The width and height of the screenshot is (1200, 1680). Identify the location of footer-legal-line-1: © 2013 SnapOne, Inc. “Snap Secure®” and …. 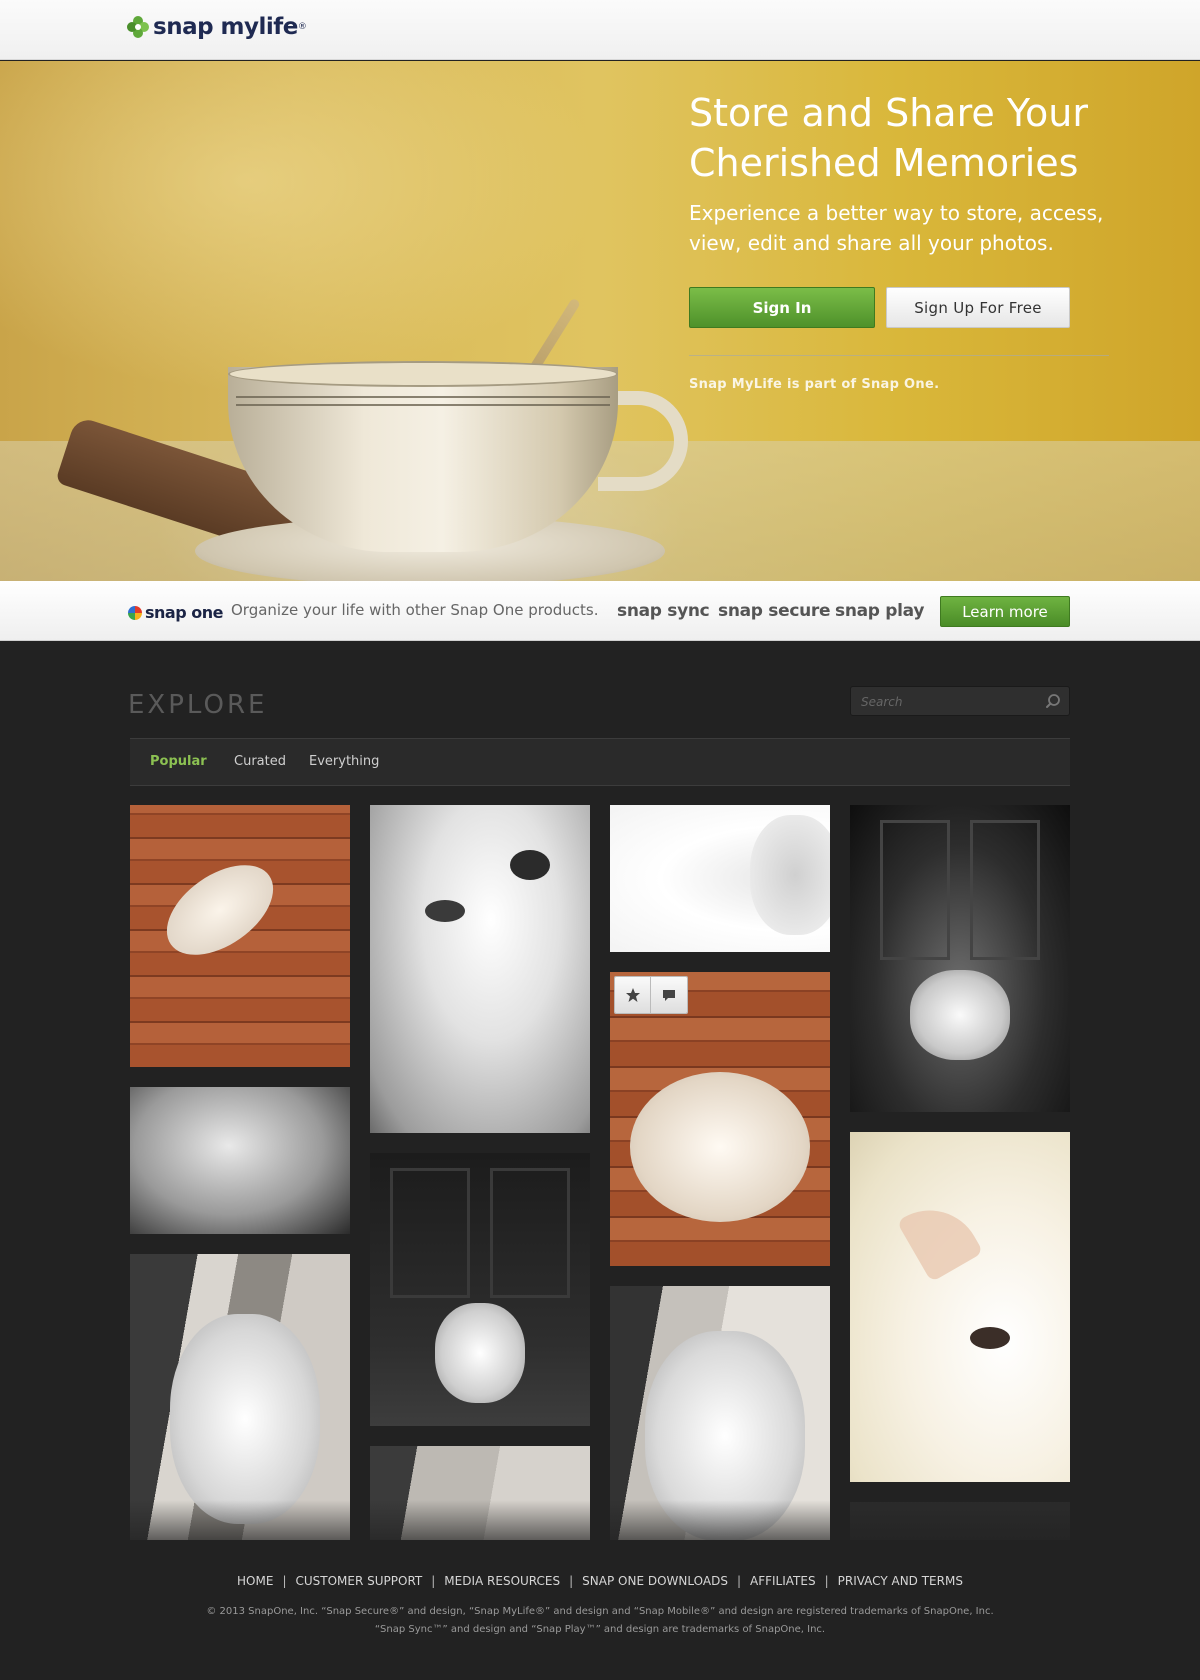
(600, 1611).